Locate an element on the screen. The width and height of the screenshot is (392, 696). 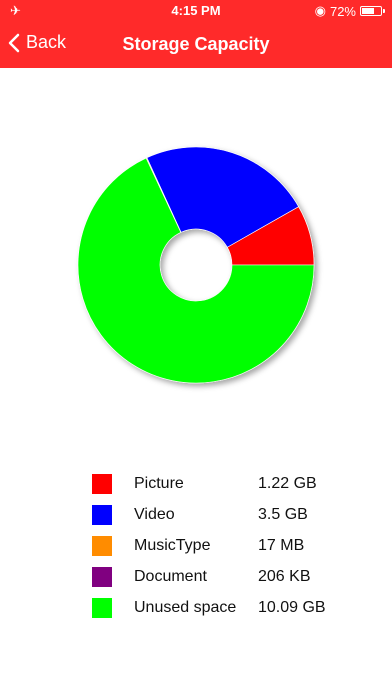
battery-level is located at coordinates (368, 11).